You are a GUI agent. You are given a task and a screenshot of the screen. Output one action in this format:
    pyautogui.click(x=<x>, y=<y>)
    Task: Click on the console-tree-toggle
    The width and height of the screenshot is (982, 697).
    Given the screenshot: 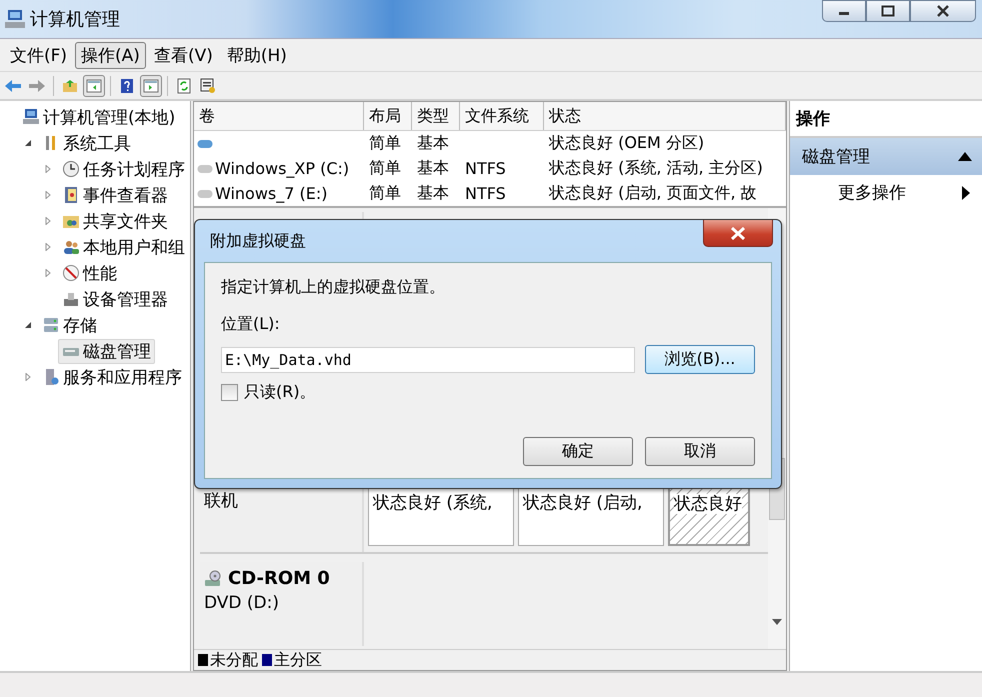 What is the action you would take?
    pyautogui.click(x=94, y=85)
    